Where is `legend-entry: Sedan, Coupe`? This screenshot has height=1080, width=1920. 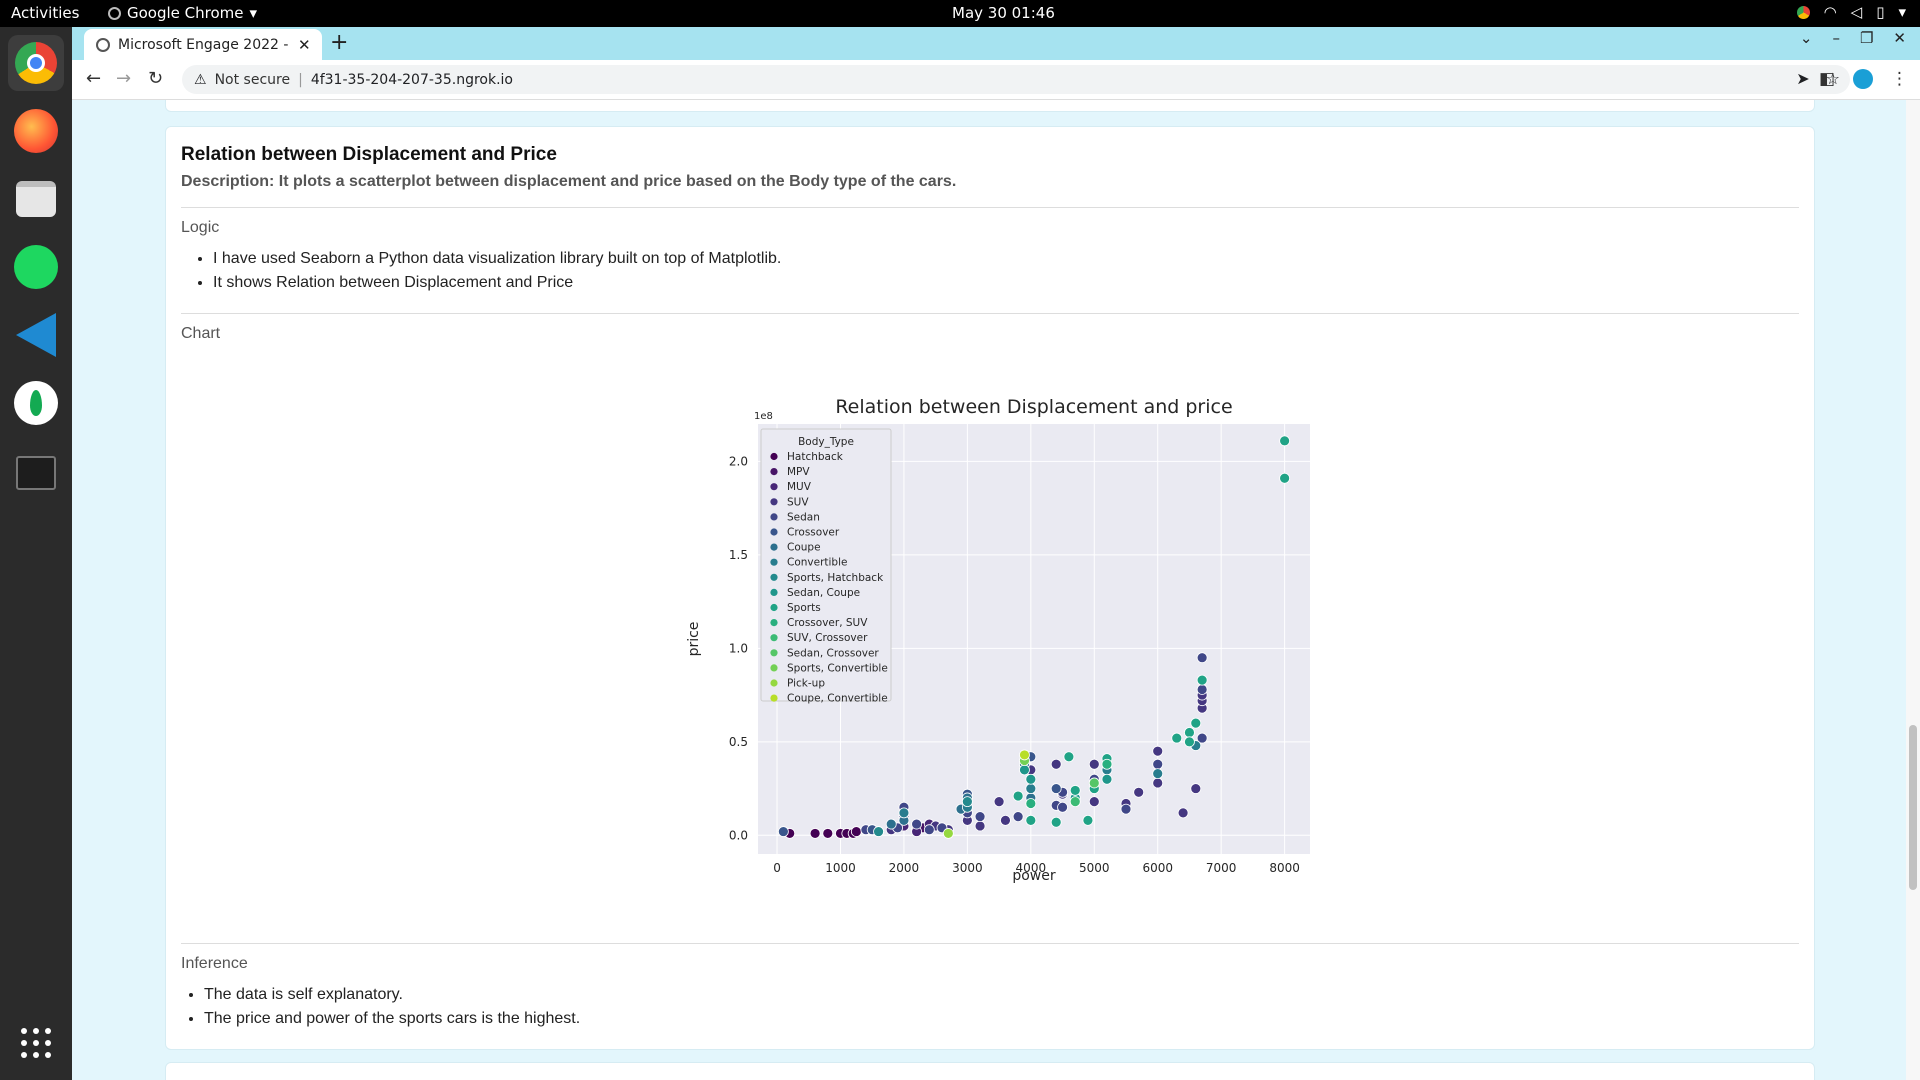
legend-entry: Sedan, Coupe is located at coordinates (823, 593).